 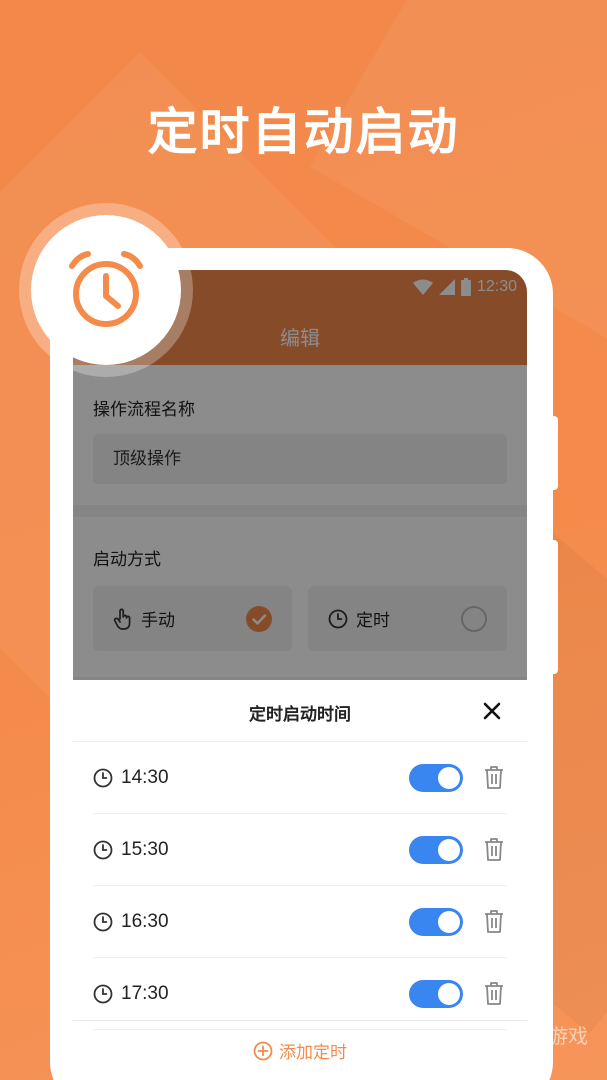 What do you see at coordinates (263, 1050) in the screenshot?
I see `add-circle-icon` at bounding box center [263, 1050].